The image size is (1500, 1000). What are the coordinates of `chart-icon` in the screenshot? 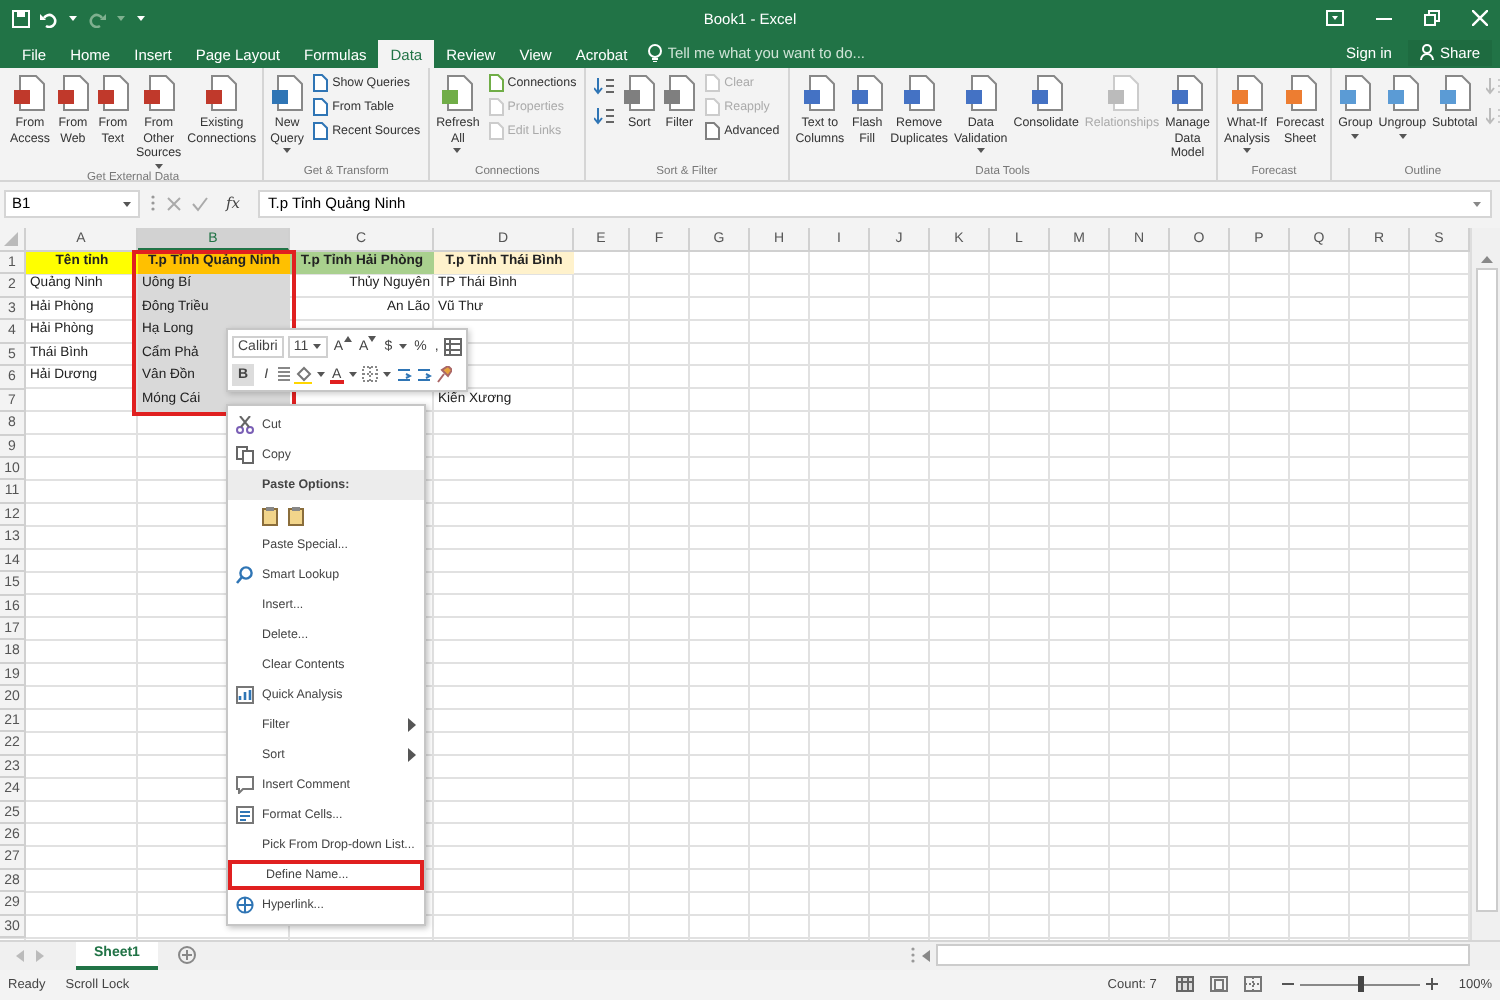 It's located at (244, 695).